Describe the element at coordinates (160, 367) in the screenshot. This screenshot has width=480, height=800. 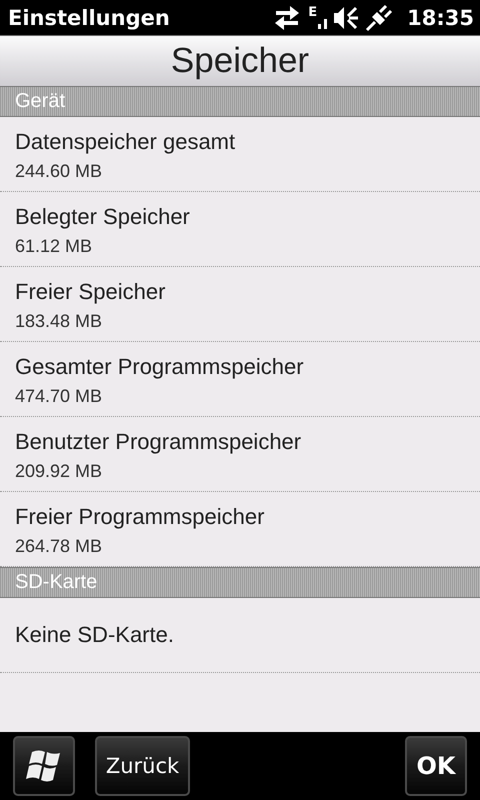
I see `setting-label: Gesamter Programmspeicher` at that location.